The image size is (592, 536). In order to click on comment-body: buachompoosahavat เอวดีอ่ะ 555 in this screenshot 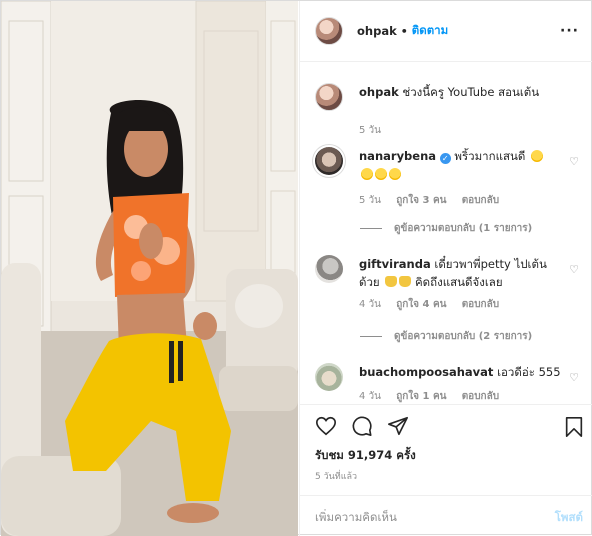, I will do `click(461, 372)`.